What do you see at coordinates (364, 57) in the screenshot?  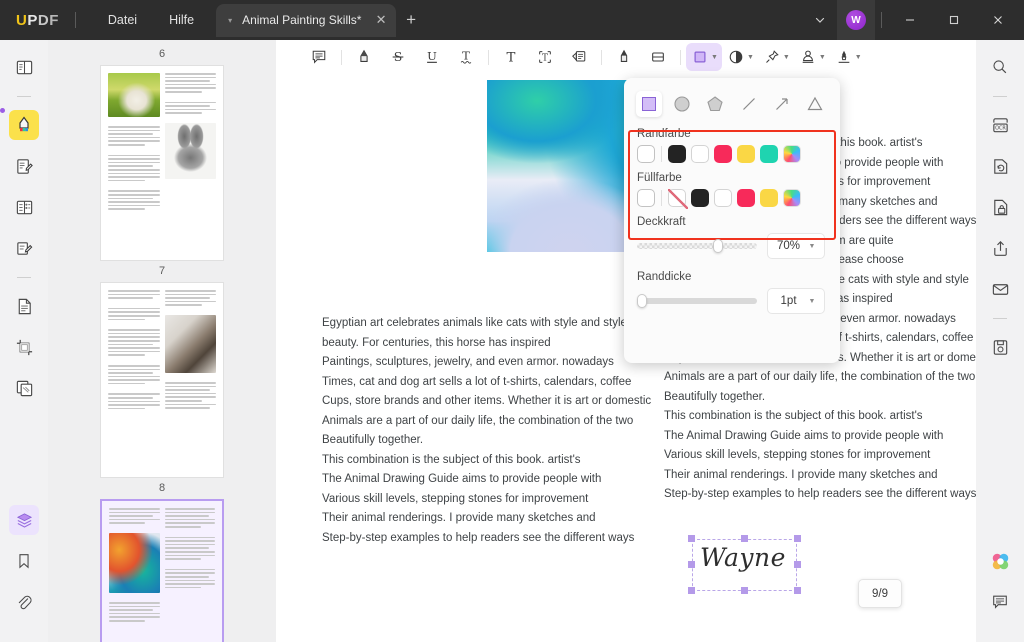 I see `tool-highlight` at bounding box center [364, 57].